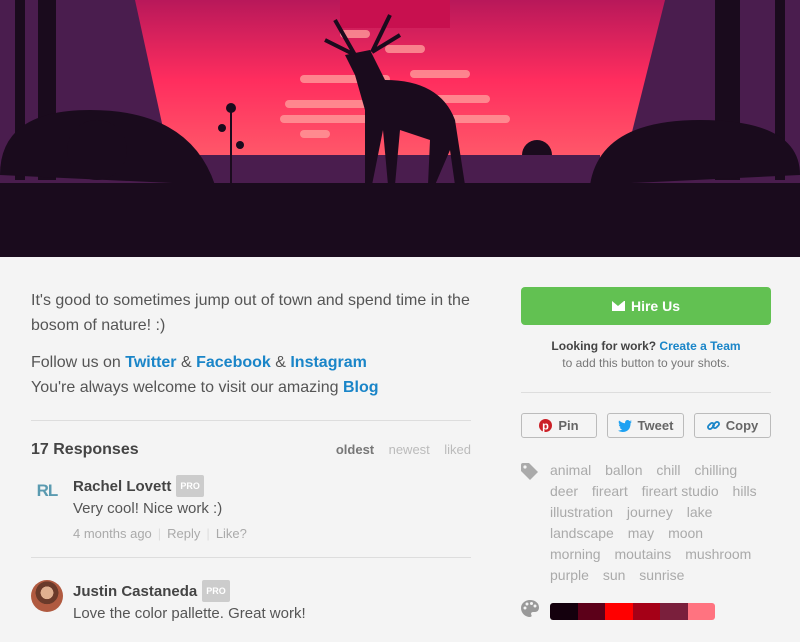  Describe the element at coordinates (655, 306) in the screenshot. I see `hire-label: Hire Us` at that location.